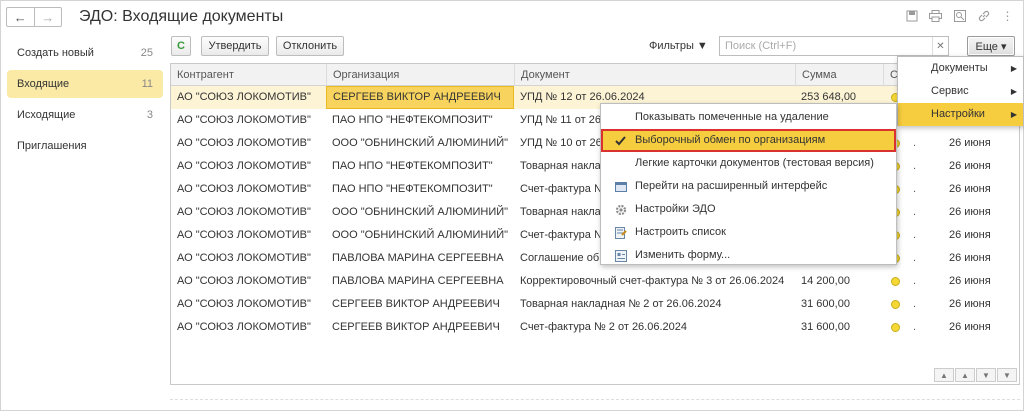 The width and height of the screenshot is (1024, 411). Describe the element at coordinates (146, 53) in the screenshot. I see `sidebar-item-count: 25` at that location.